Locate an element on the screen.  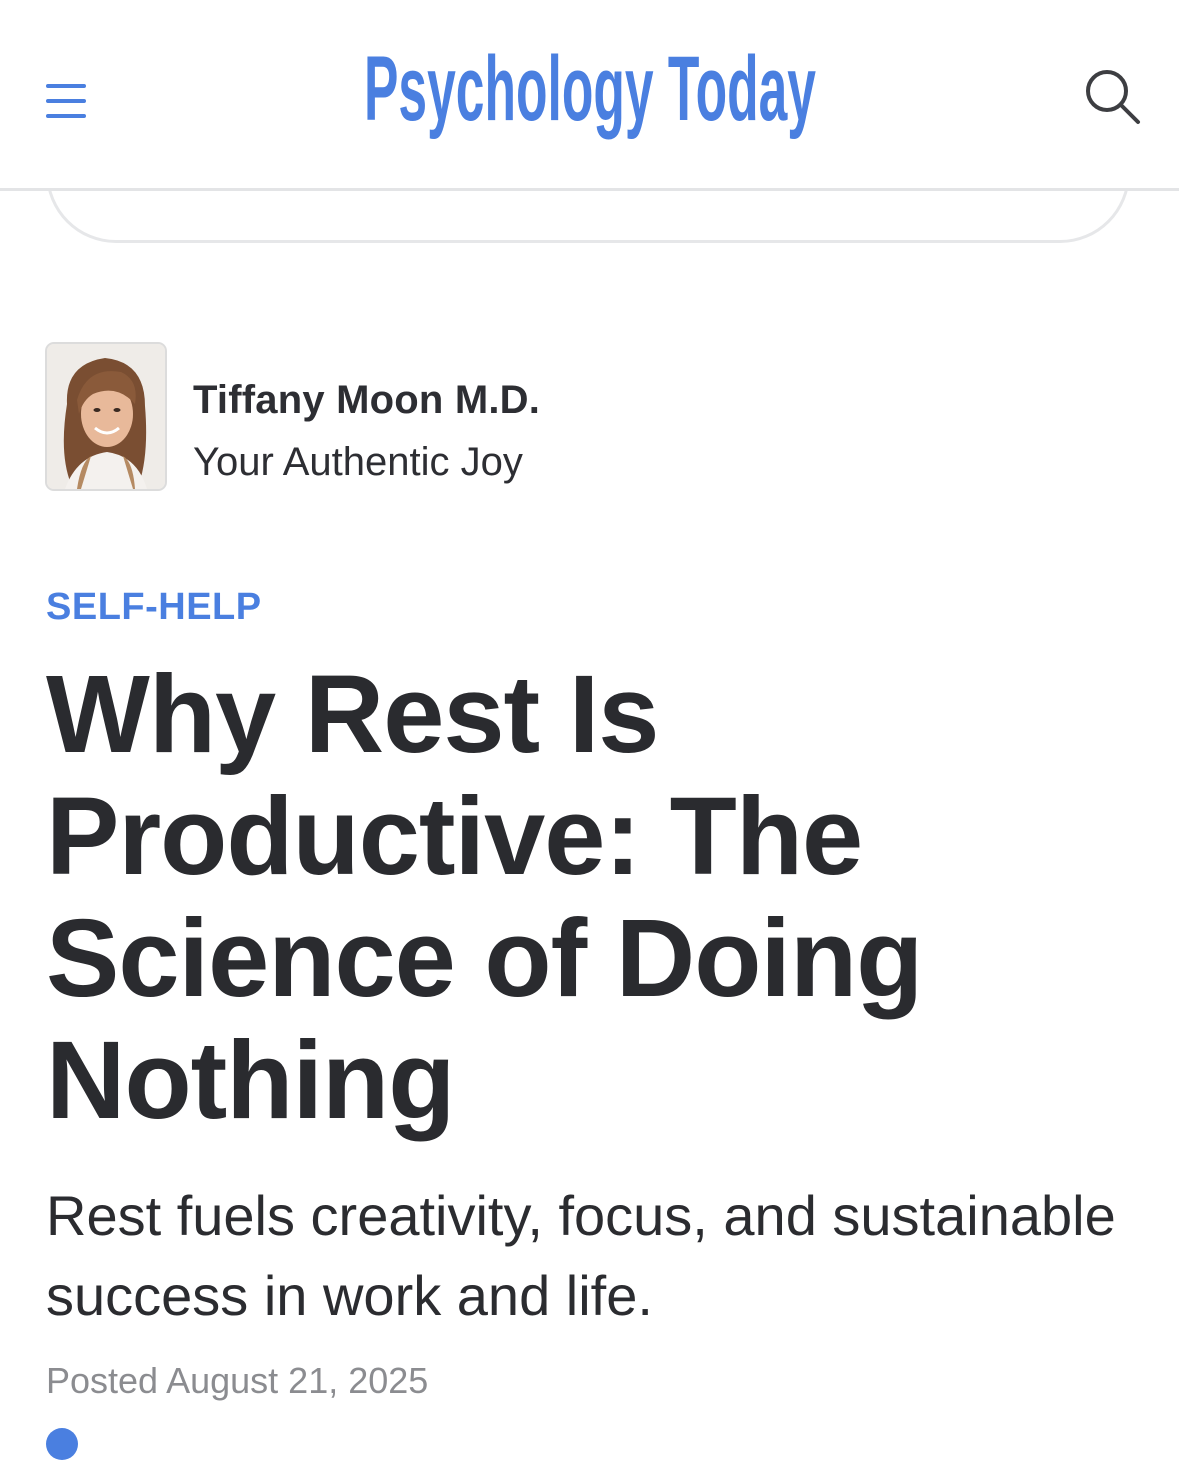
author-byline: Tiffany Moon M.D. Your Authentic Joy is located at coordinates (395, 417).